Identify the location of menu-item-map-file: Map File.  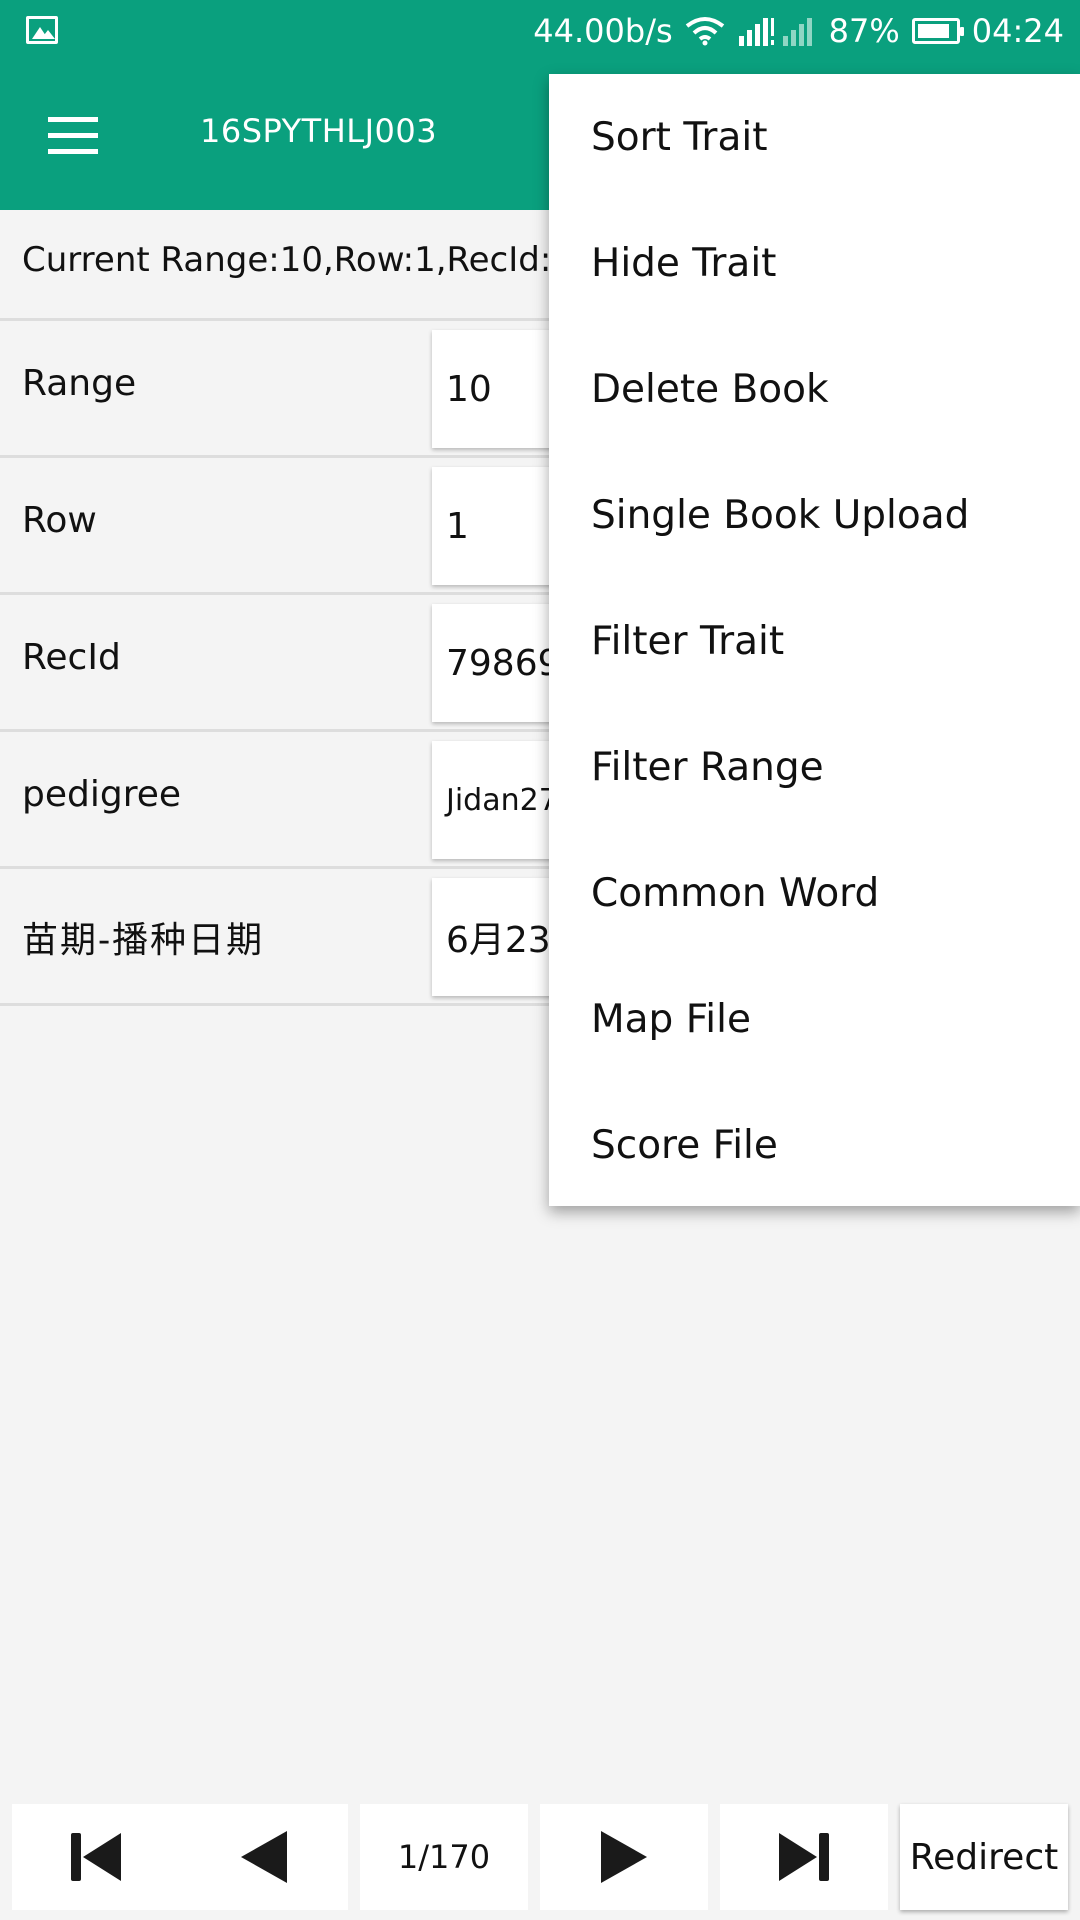
(814, 1019).